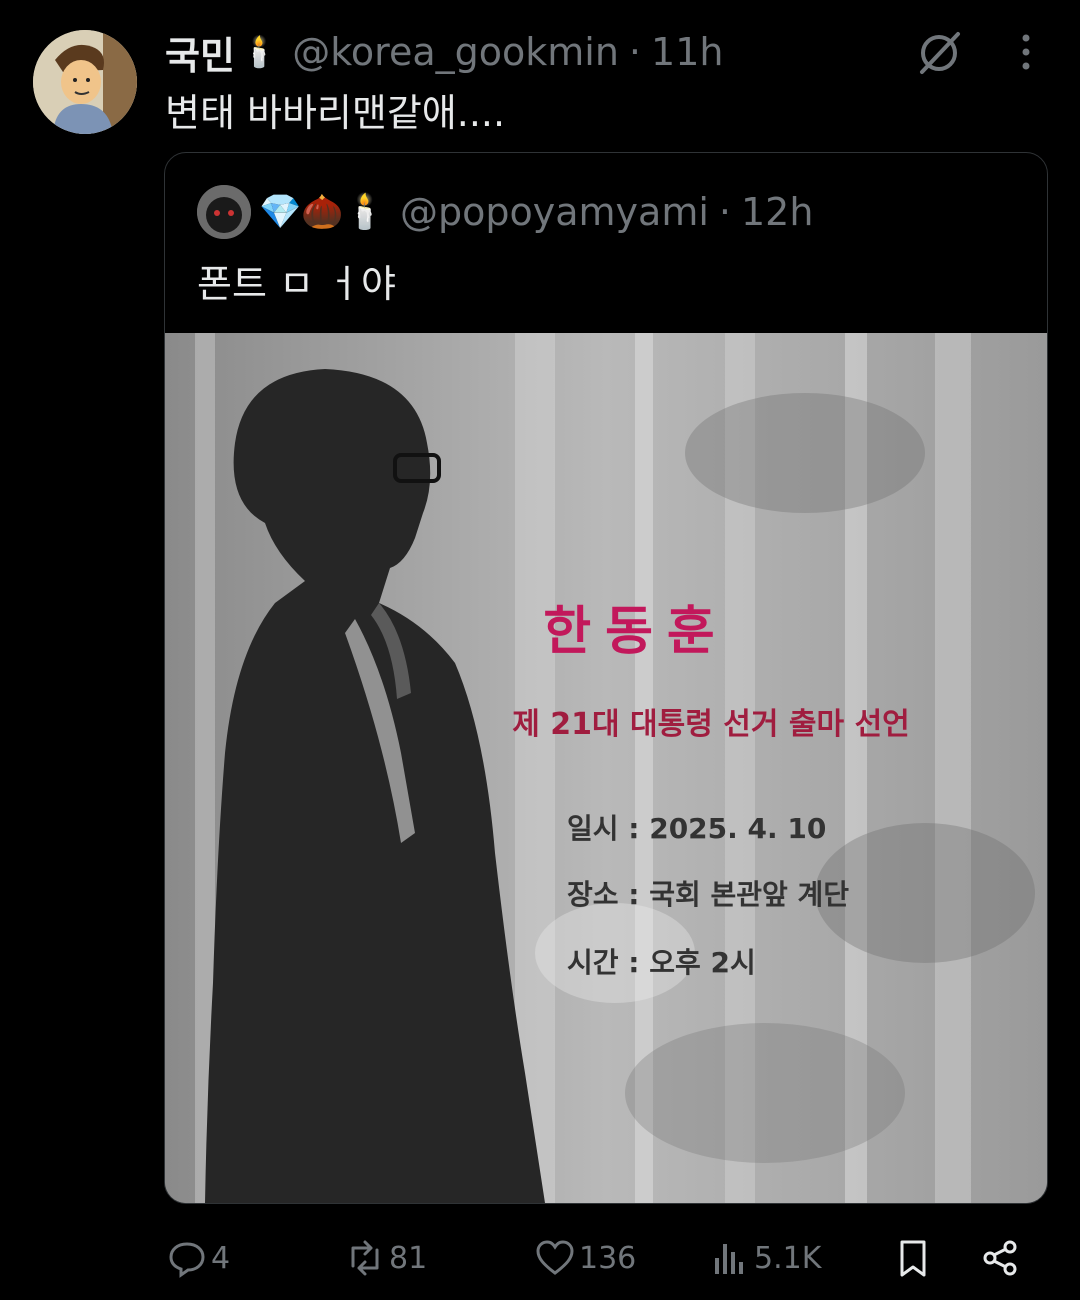 The image size is (1080, 1300). What do you see at coordinates (777, 212) in the screenshot?
I see `quoted-timestamp: 12h` at bounding box center [777, 212].